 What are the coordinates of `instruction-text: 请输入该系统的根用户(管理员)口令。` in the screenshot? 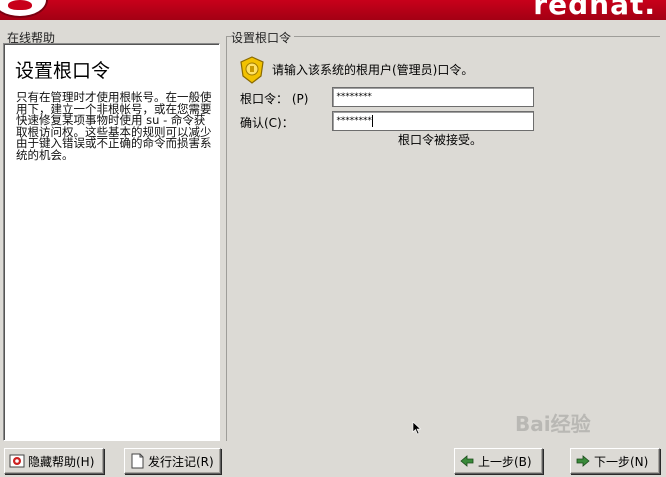 It's located at (373, 70).